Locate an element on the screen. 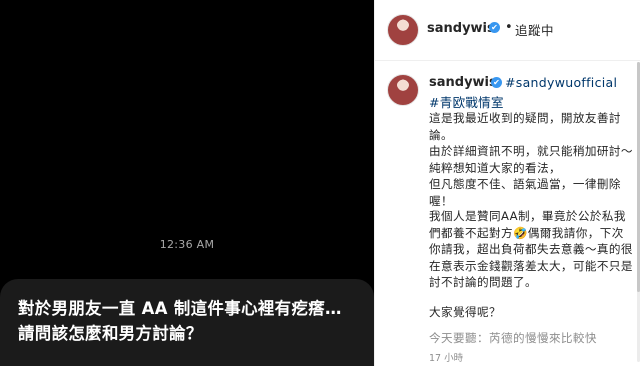 This screenshot has width=640, height=366. post-header: sandywis ✔ • 追蹤中 is located at coordinates (507, 30).